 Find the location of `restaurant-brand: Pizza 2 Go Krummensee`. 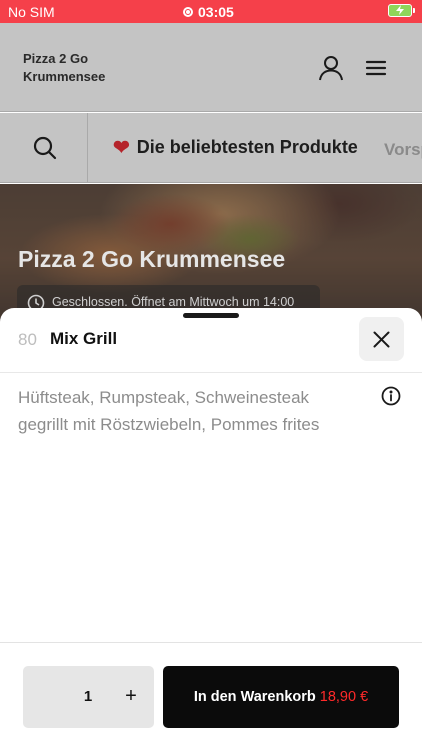

restaurant-brand: Pizza 2 Go Krummensee is located at coordinates (64, 68).